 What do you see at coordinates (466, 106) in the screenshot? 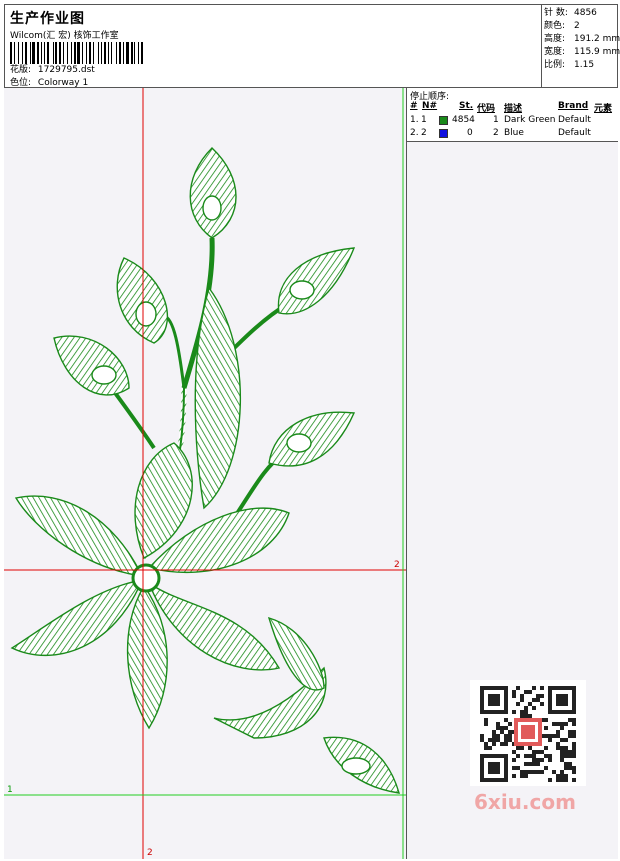
I see `col-st: St.` at bounding box center [466, 106].